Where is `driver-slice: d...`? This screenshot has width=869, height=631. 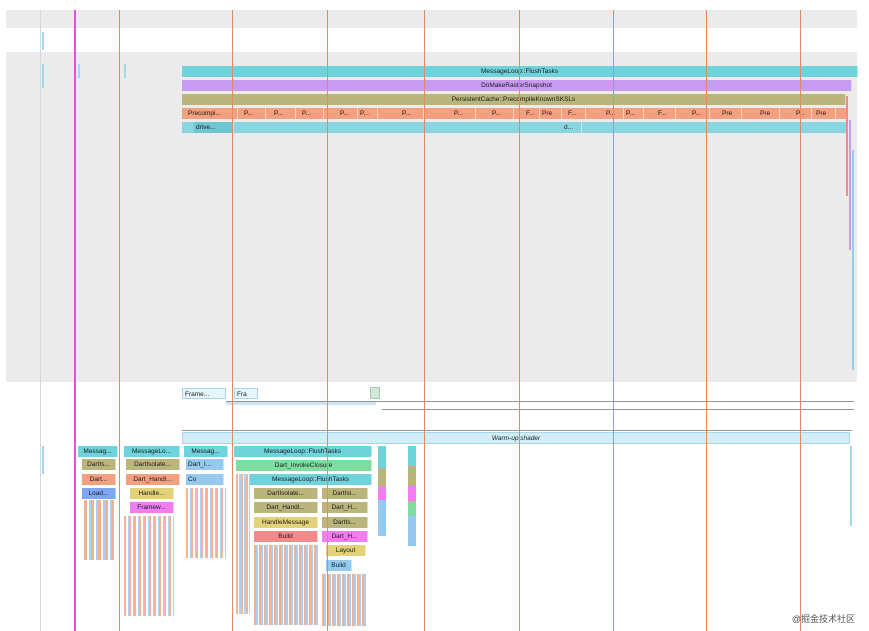 driver-slice: d... is located at coordinates (572, 127).